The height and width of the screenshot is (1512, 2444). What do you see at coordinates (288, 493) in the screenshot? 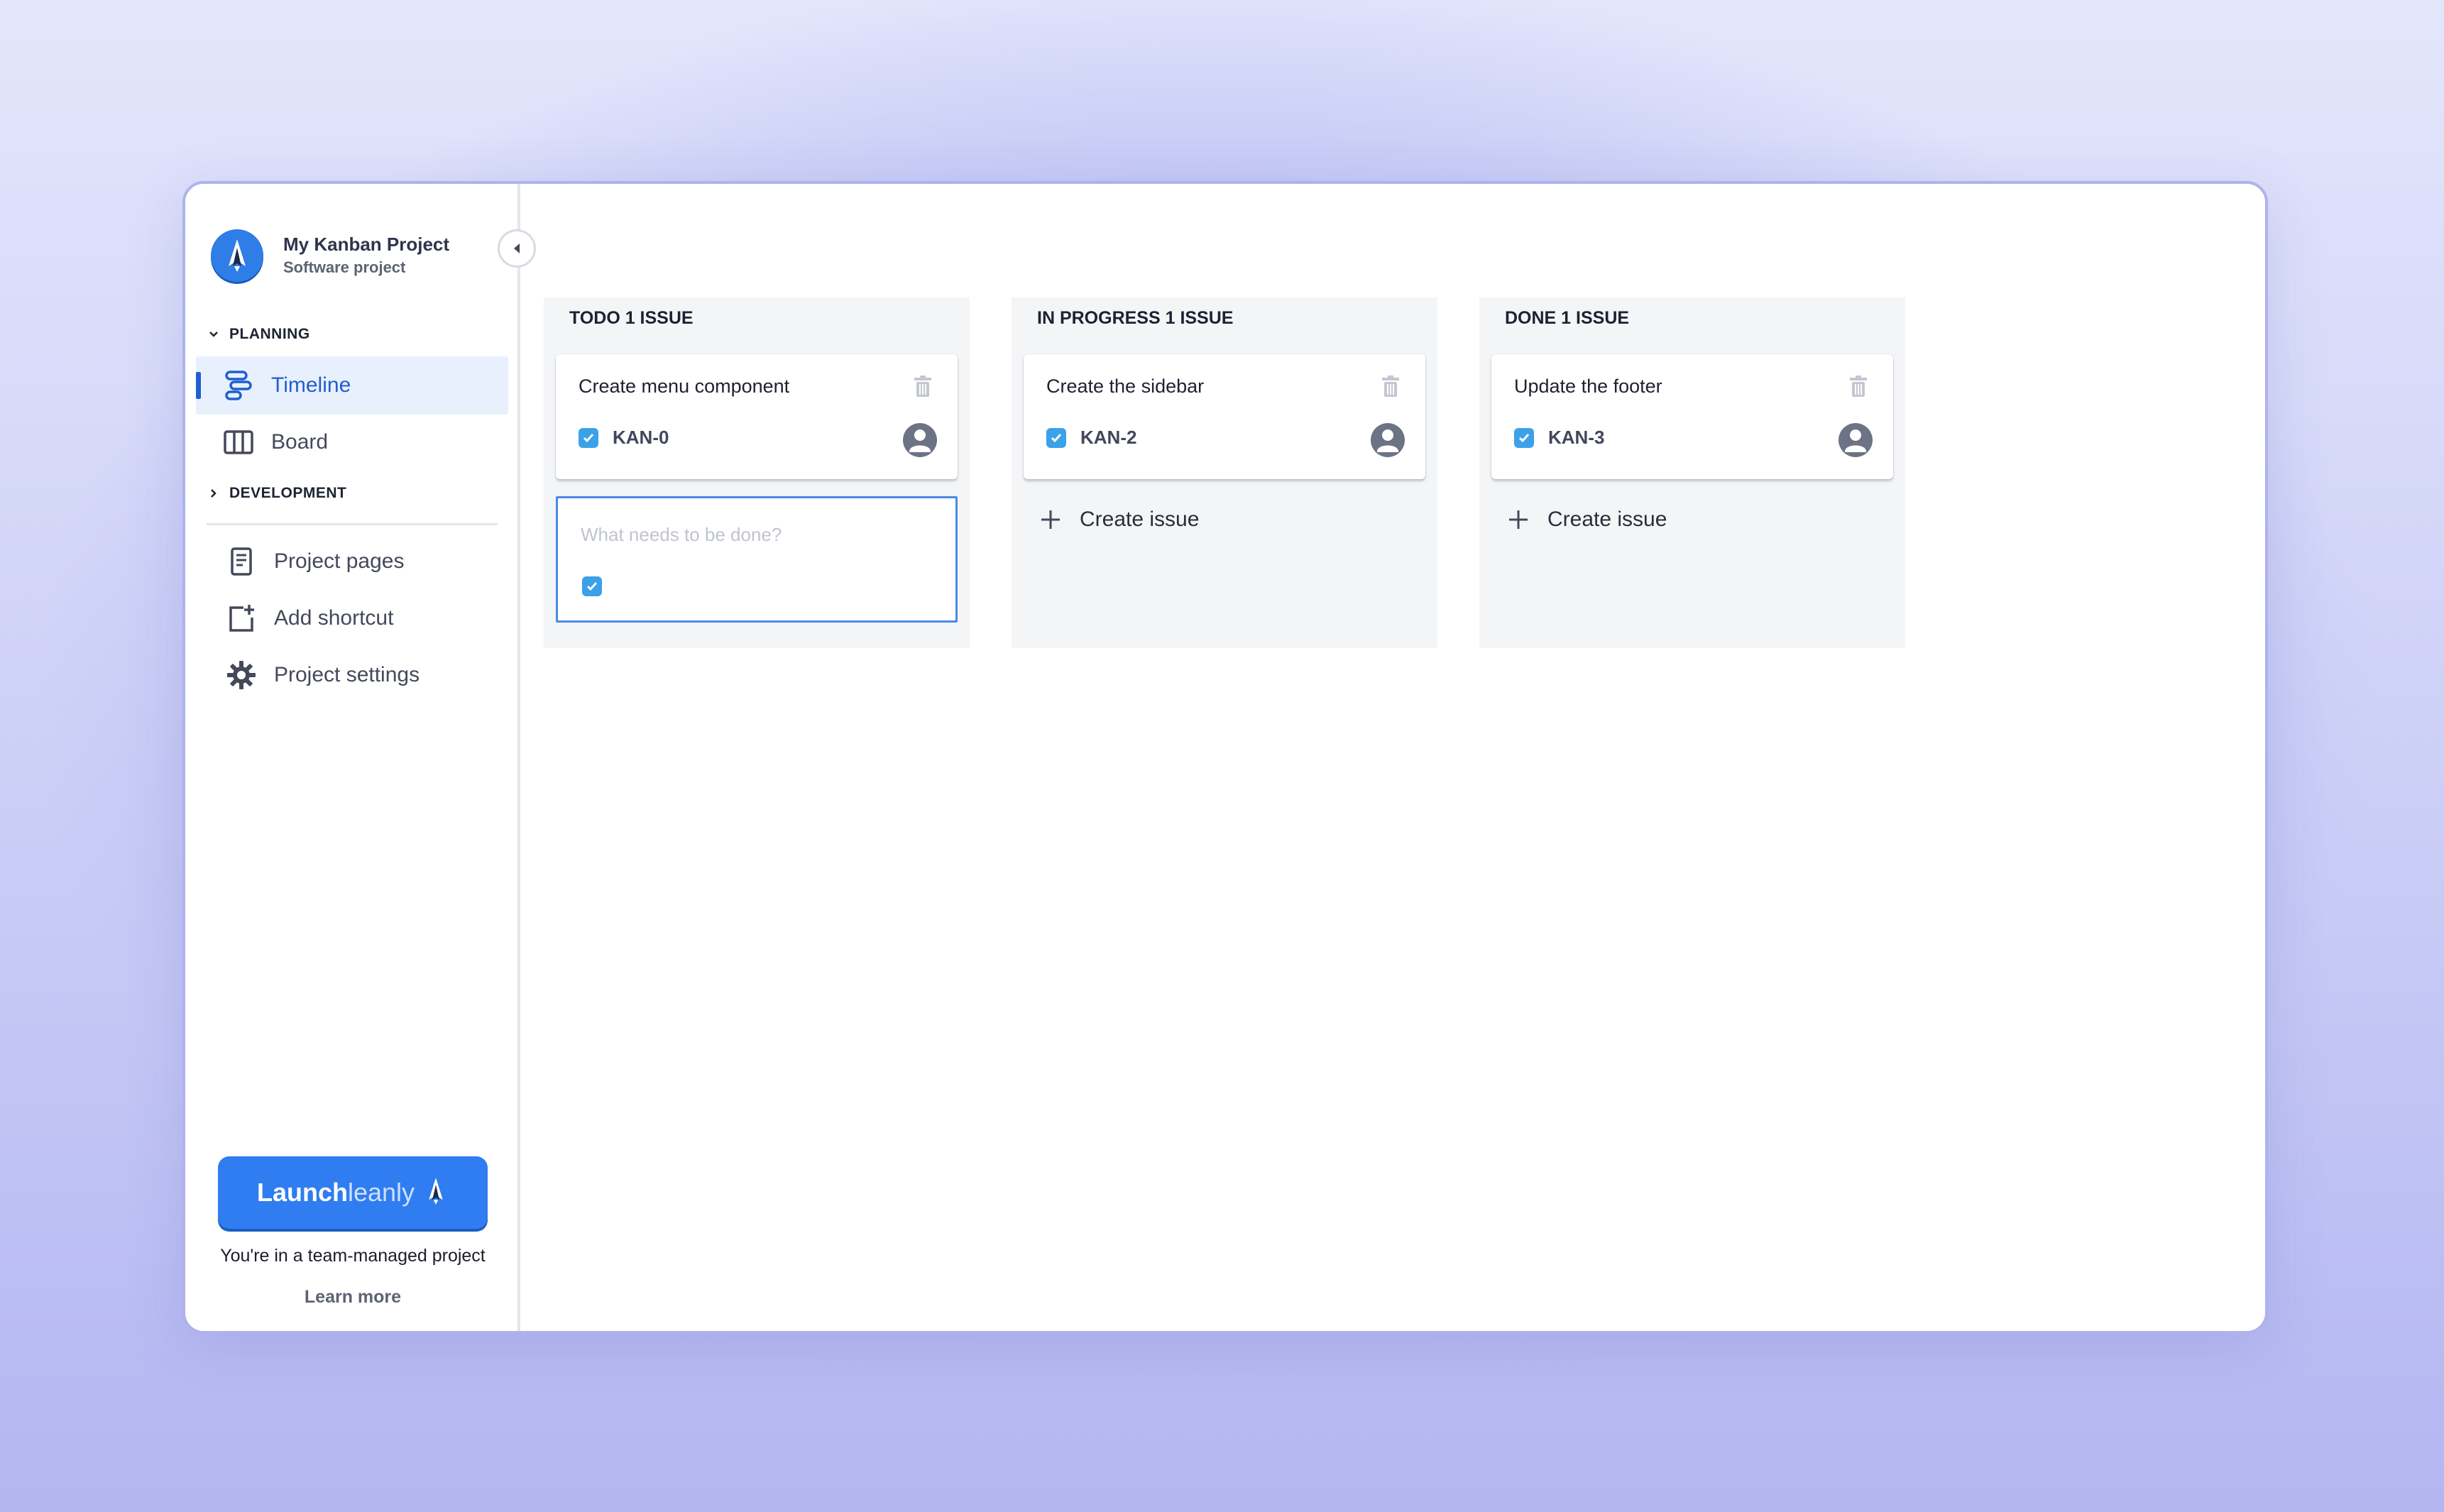
I see `section-development-label: DEVELOPMENT` at bounding box center [288, 493].